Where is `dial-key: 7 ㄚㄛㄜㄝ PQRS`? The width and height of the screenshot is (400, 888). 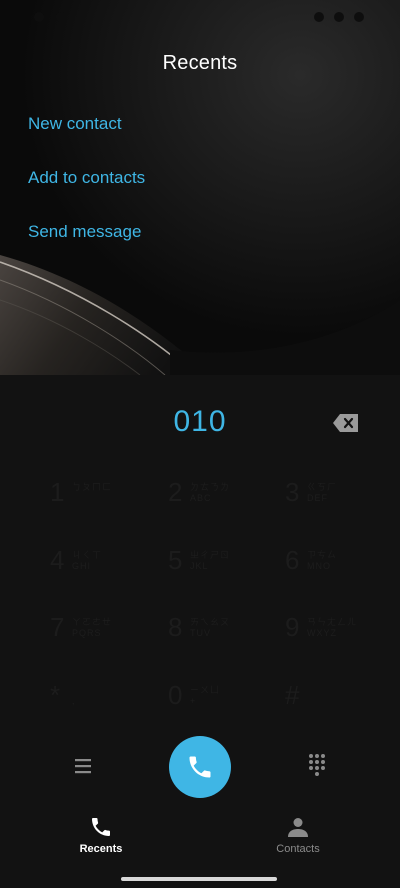
dial-key: 7 ㄚㄛㄜㄝ PQRS is located at coordinates (90, 632).